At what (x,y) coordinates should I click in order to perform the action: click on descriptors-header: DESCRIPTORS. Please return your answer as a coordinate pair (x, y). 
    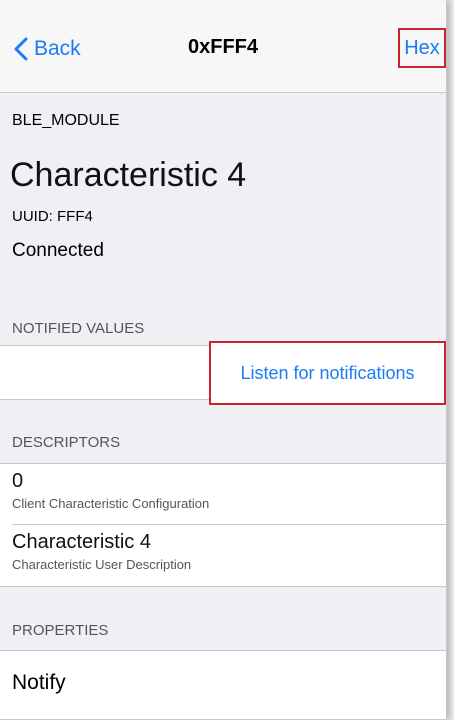
    Looking at the image, I should click on (66, 442).